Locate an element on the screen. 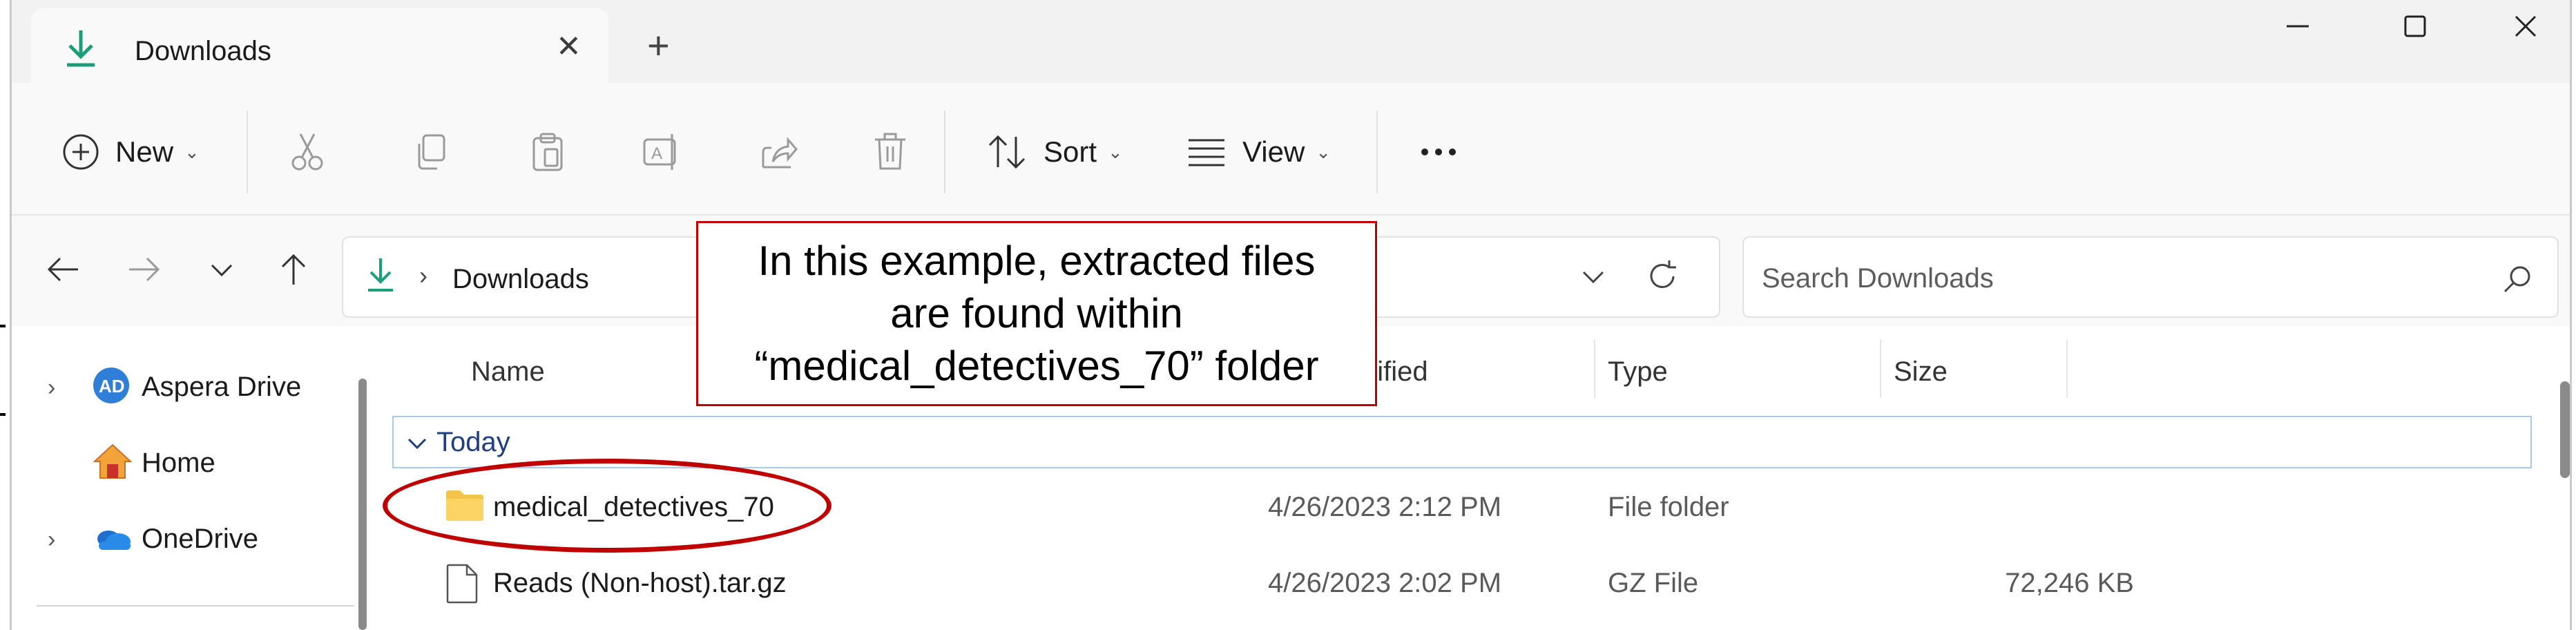 The width and height of the screenshot is (2576, 630). file-type: GZ File is located at coordinates (1653, 583).